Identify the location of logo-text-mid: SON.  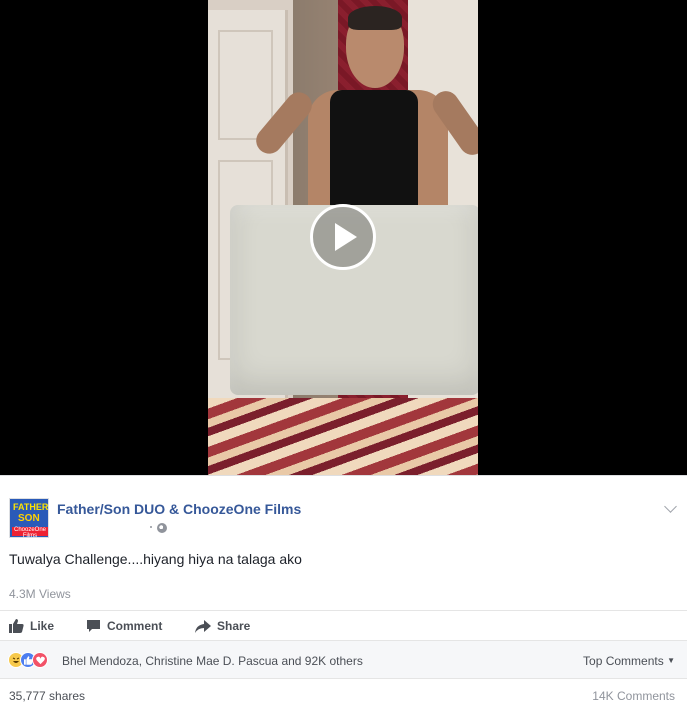
(29, 518).